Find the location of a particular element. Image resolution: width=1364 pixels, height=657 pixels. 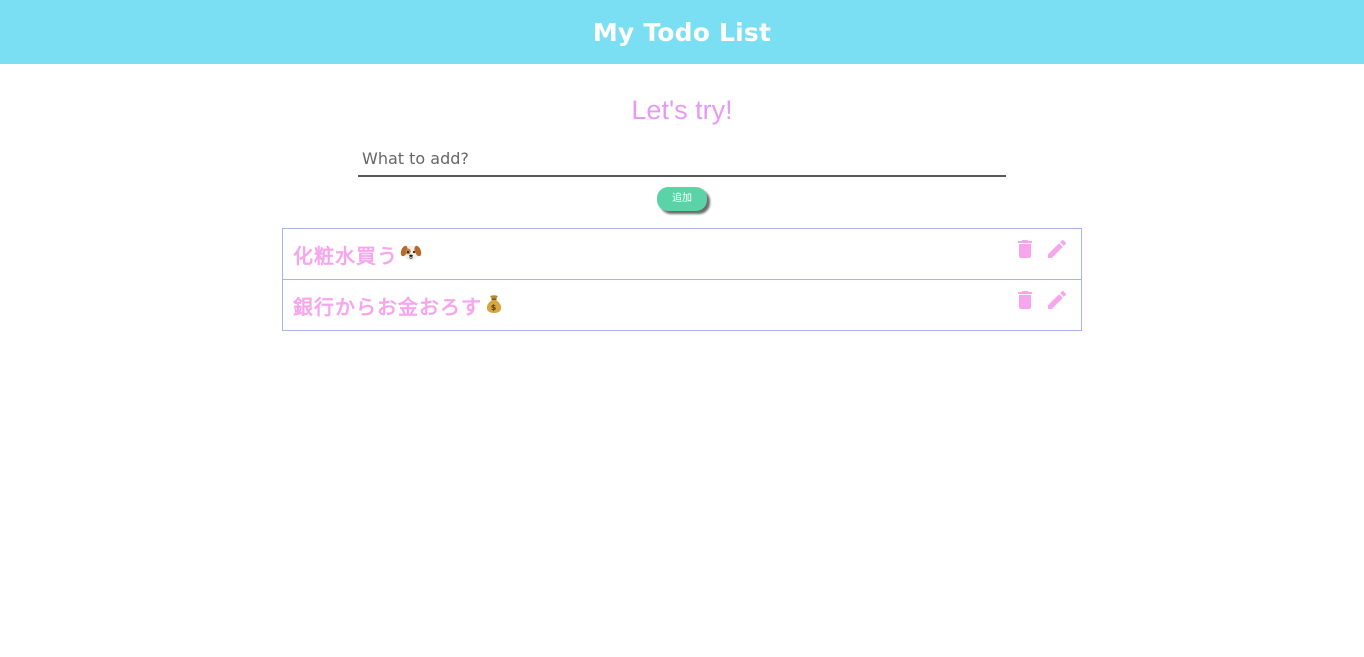

todo-item: 銀行からお金おろす $ is located at coordinates (682, 305).